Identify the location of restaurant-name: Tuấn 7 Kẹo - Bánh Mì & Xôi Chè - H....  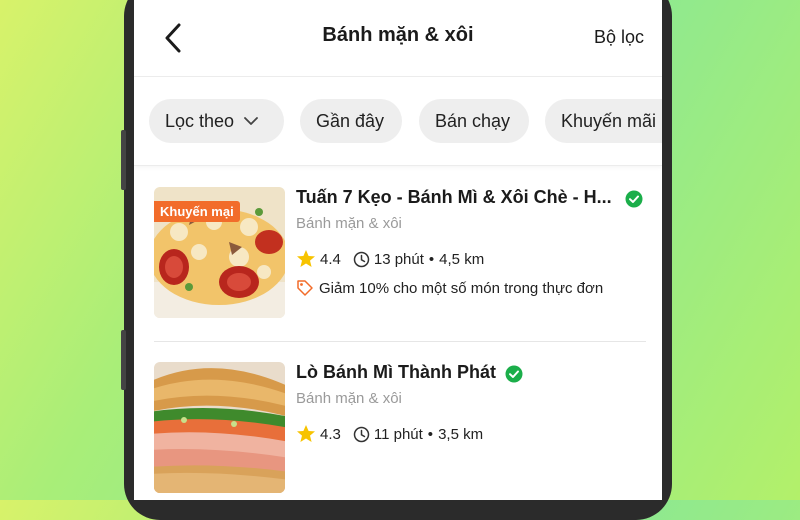
(454, 197).